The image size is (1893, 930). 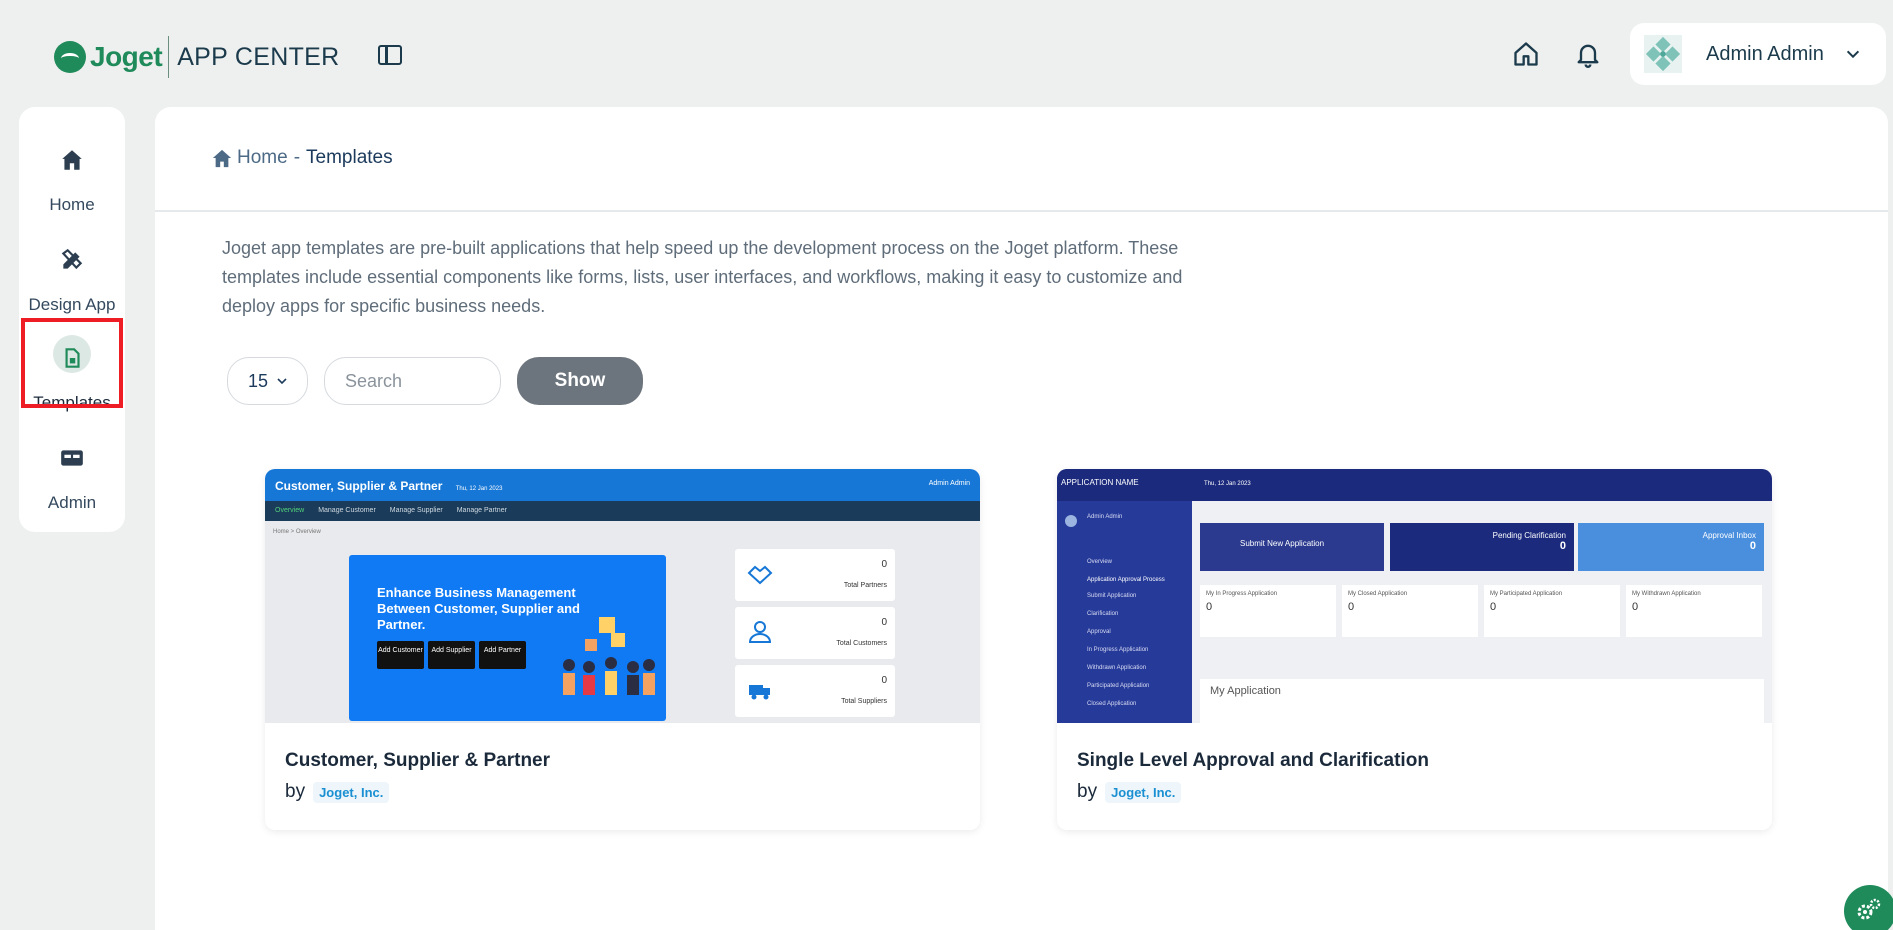 I want to click on bell-icon, so click(x=1588, y=54).